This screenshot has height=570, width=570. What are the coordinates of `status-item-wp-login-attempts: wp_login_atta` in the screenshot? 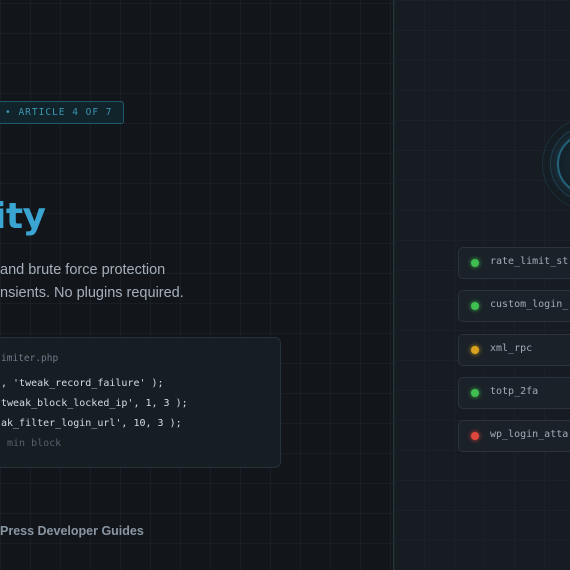 It's located at (514, 436).